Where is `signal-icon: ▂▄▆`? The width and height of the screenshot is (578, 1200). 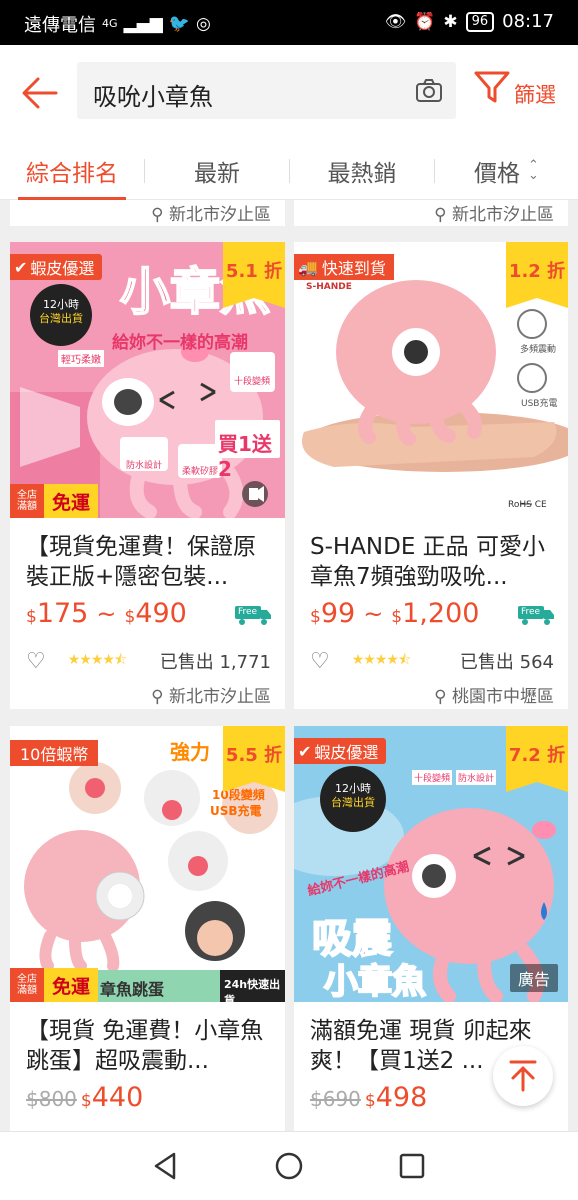
signal-icon: ▂▄▆ is located at coordinates (143, 24).